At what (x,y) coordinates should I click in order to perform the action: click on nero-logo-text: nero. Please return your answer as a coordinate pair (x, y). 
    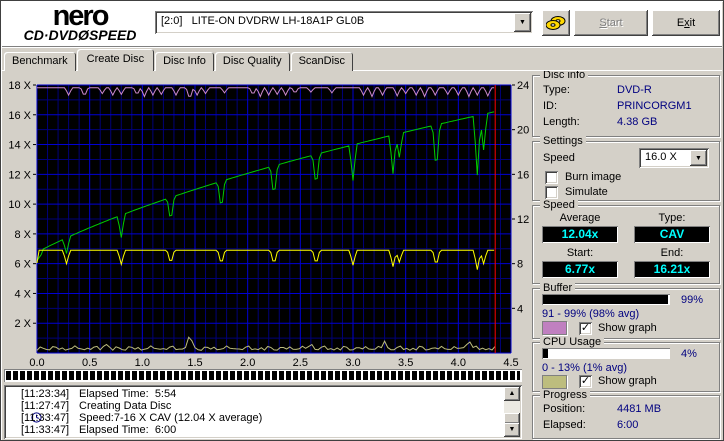
    Looking at the image, I should click on (81, 16).